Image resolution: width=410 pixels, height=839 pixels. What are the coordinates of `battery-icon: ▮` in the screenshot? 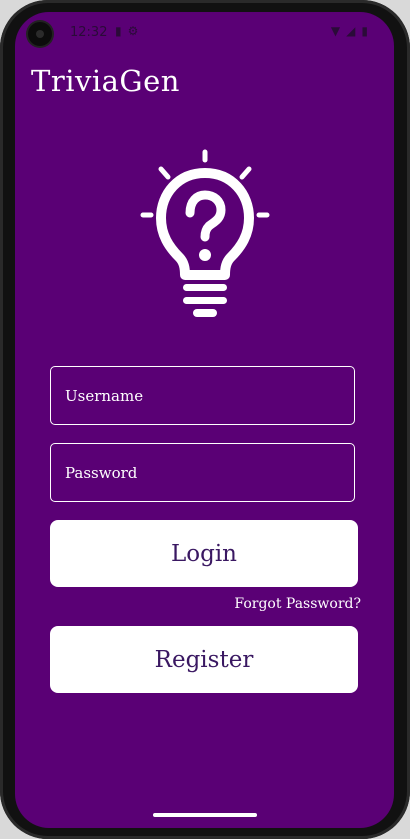 It's located at (364, 31).